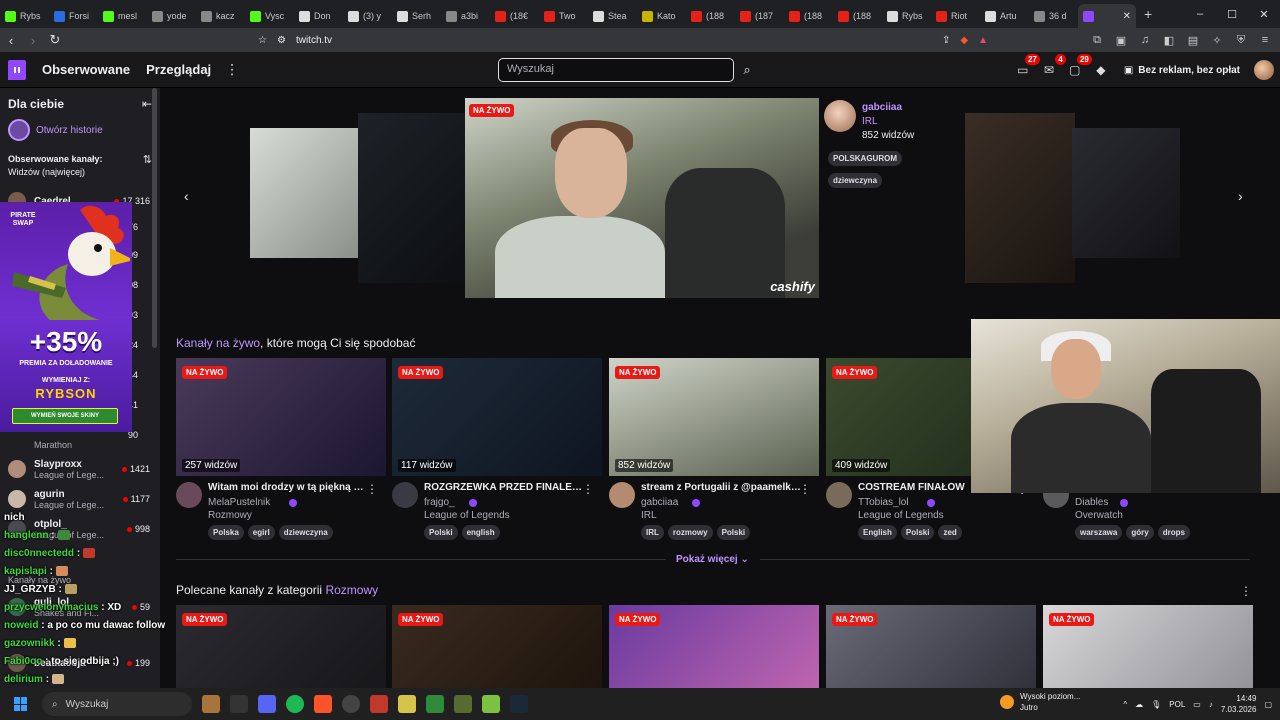 This screenshot has width=1280, height=720. What do you see at coordinates (690, 532) in the screenshot?
I see `tag: rozmowy` at bounding box center [690, 532].